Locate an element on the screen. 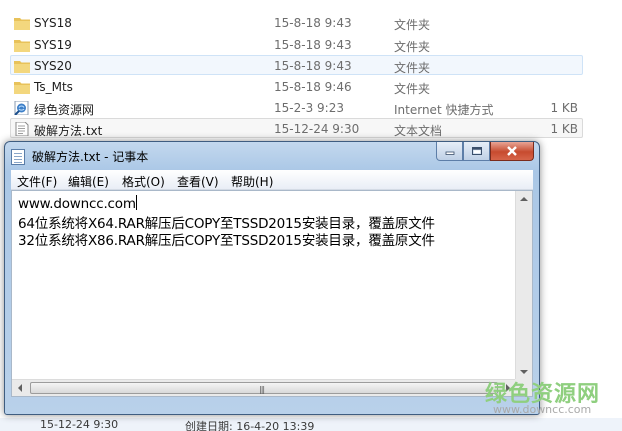  close-button is located at coordinates (512, 151).